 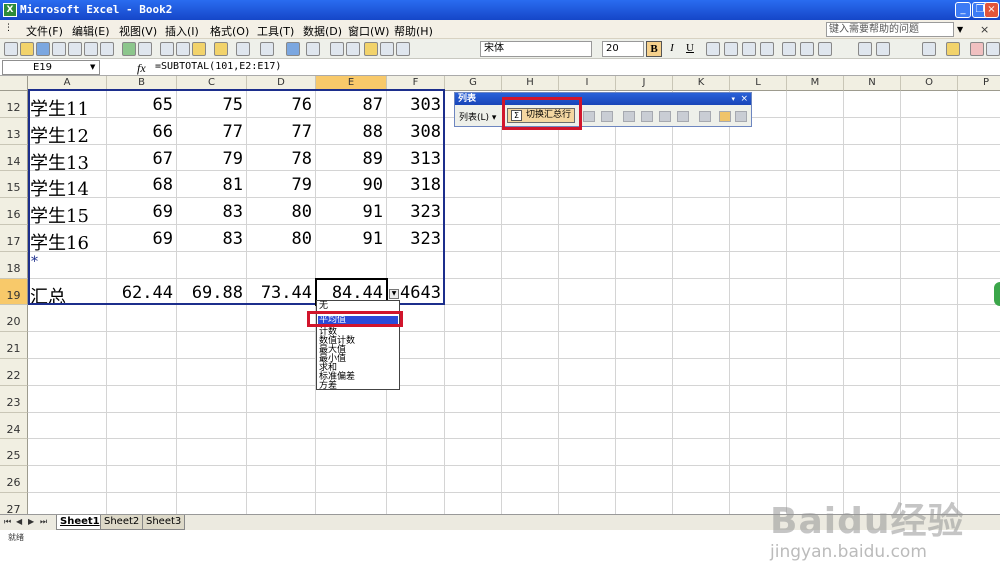 What do you see at coordinates (14, 503) in the screenshot?
I see `row-header-27: 27` at bounding box center [14, 503].